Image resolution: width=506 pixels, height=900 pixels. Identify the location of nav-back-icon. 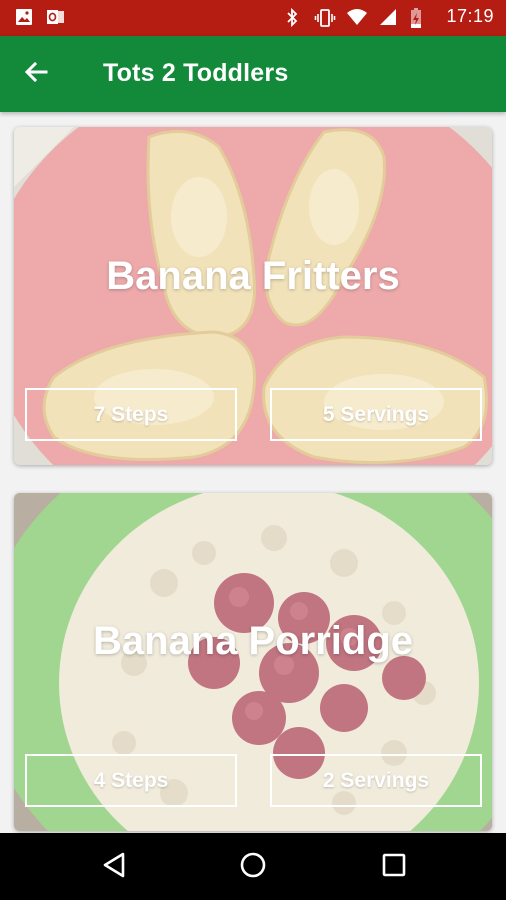
(114, 867).